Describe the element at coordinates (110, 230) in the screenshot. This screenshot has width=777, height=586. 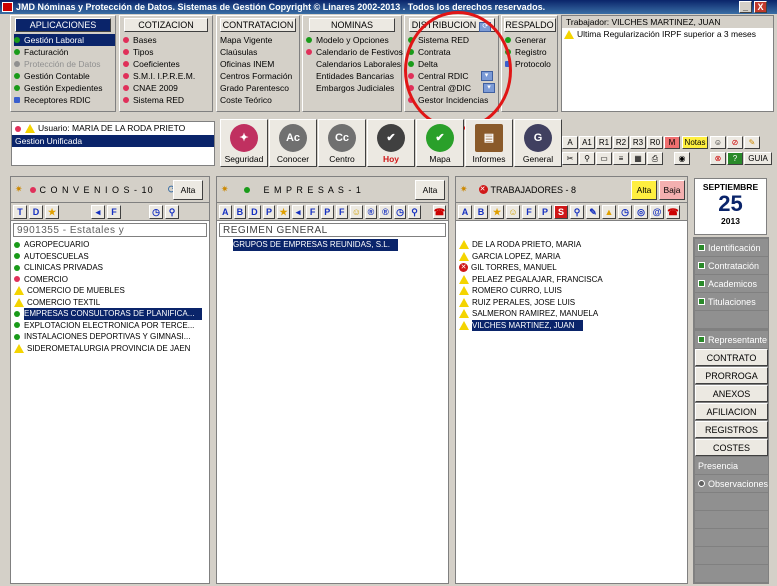
I see `convenios-filter: 9901355 - Estatales y` at that location.